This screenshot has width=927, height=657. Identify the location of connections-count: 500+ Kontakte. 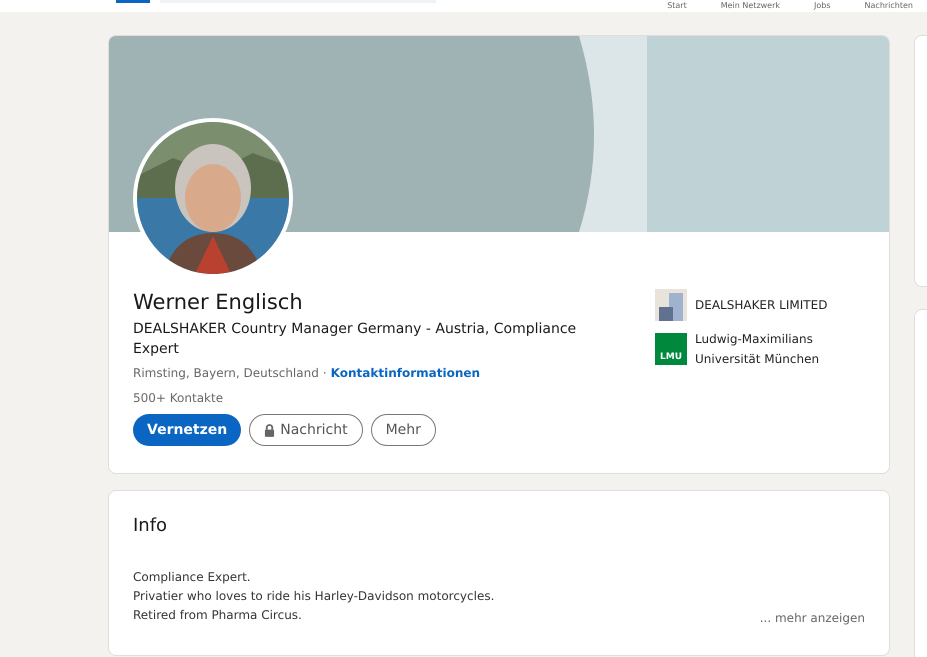
(178, 398).